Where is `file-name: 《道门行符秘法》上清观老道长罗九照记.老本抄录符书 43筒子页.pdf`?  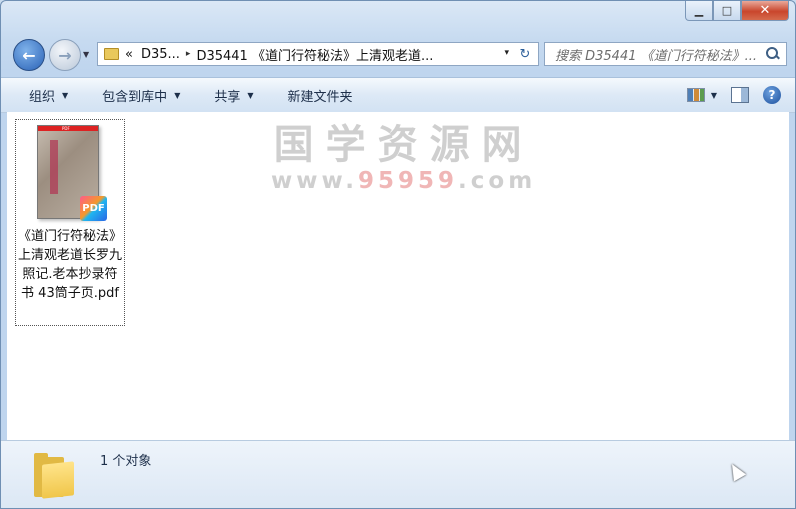 file-name: 《道门行符秘法》上清观老道长罗九照记.老本抄录符书 43筒子页.pdf is located at coordinates (70, 265).